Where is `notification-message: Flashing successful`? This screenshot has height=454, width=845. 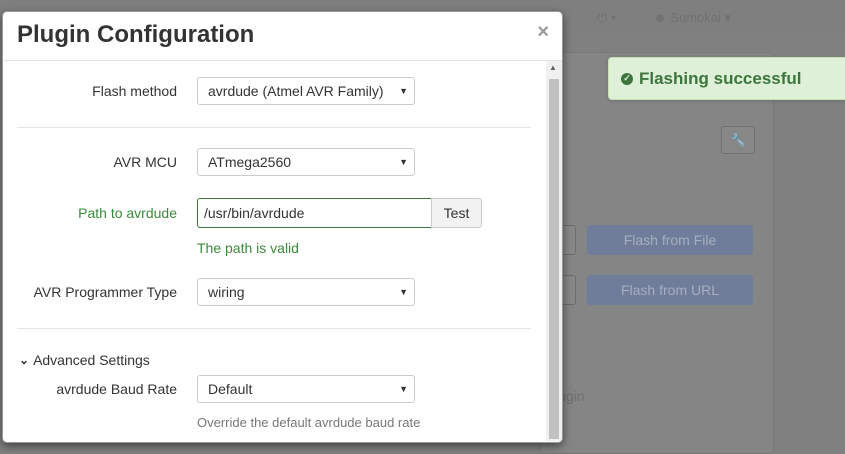
notification-message: Flashing successful is located at coordinates (720, 78).